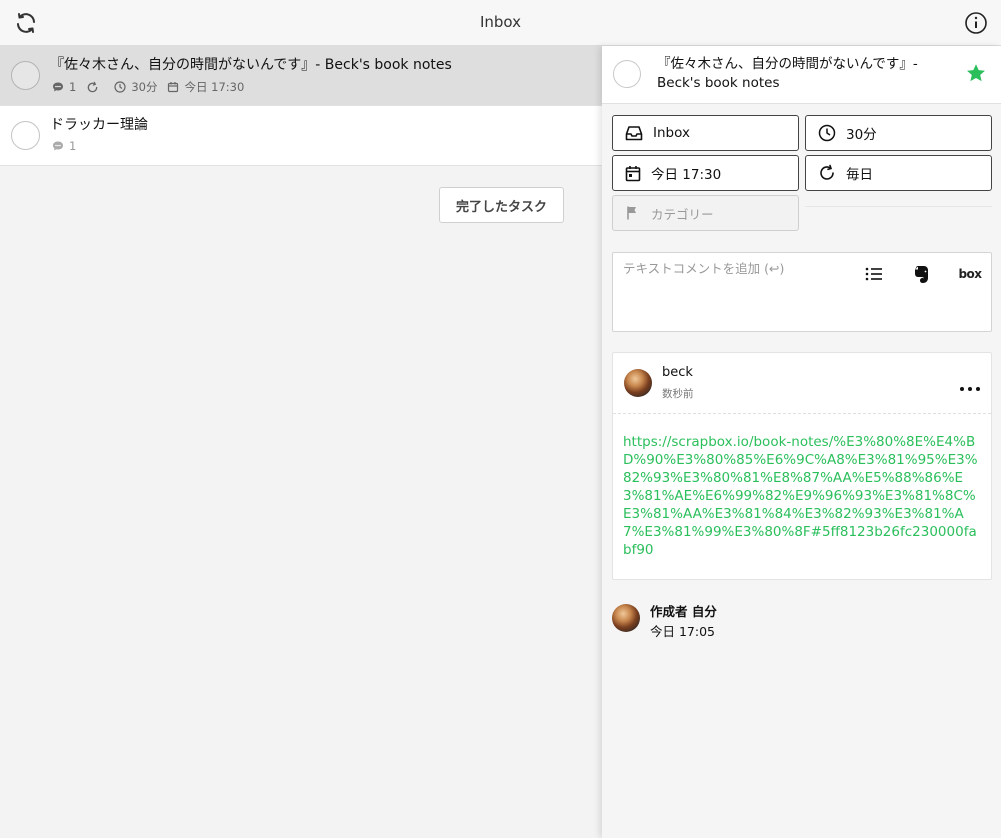  I want to click on page-title: Inbox, so click(500, 22).